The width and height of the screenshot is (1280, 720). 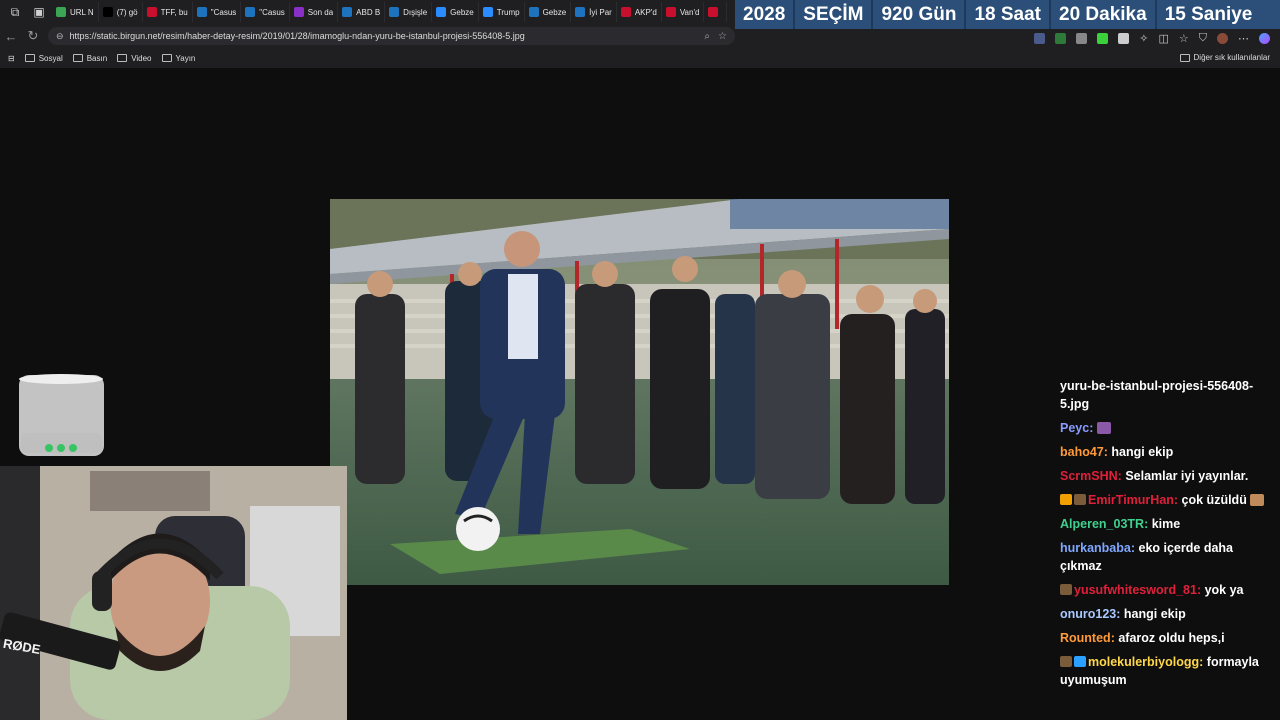 What do you see at coordinates (1135, 590) in the screenshot?
I see `chat-username: yusufwhitesword_81` at bounding box center [1135, 590].